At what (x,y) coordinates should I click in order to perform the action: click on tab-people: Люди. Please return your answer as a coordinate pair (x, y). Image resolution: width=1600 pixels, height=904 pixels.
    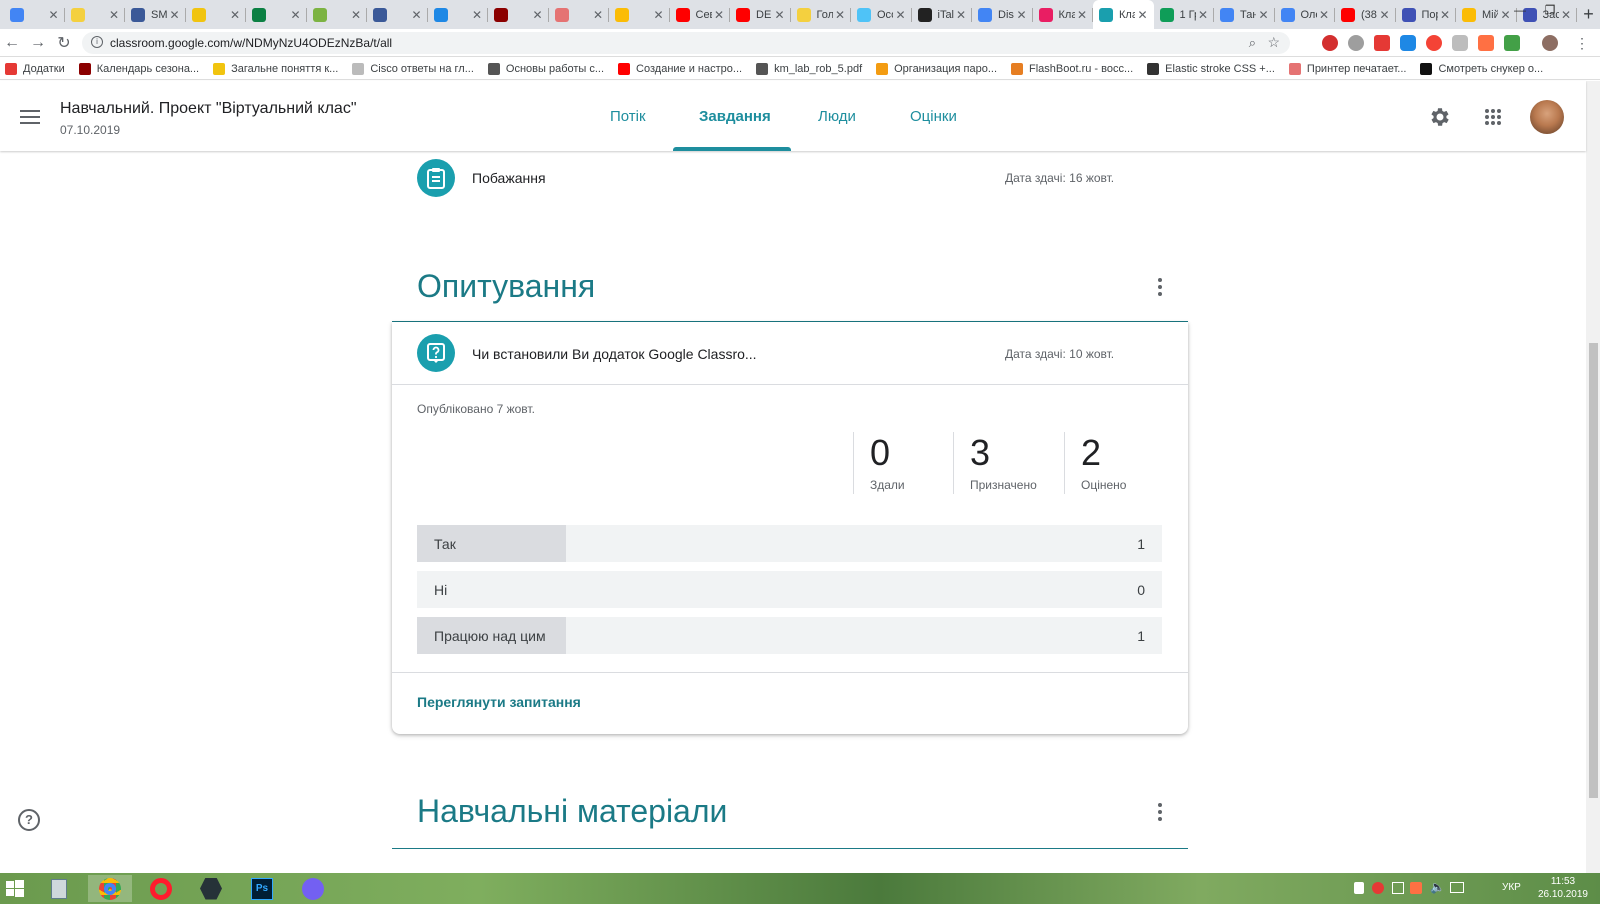
    Looking at the image, I should click on (837, 116).